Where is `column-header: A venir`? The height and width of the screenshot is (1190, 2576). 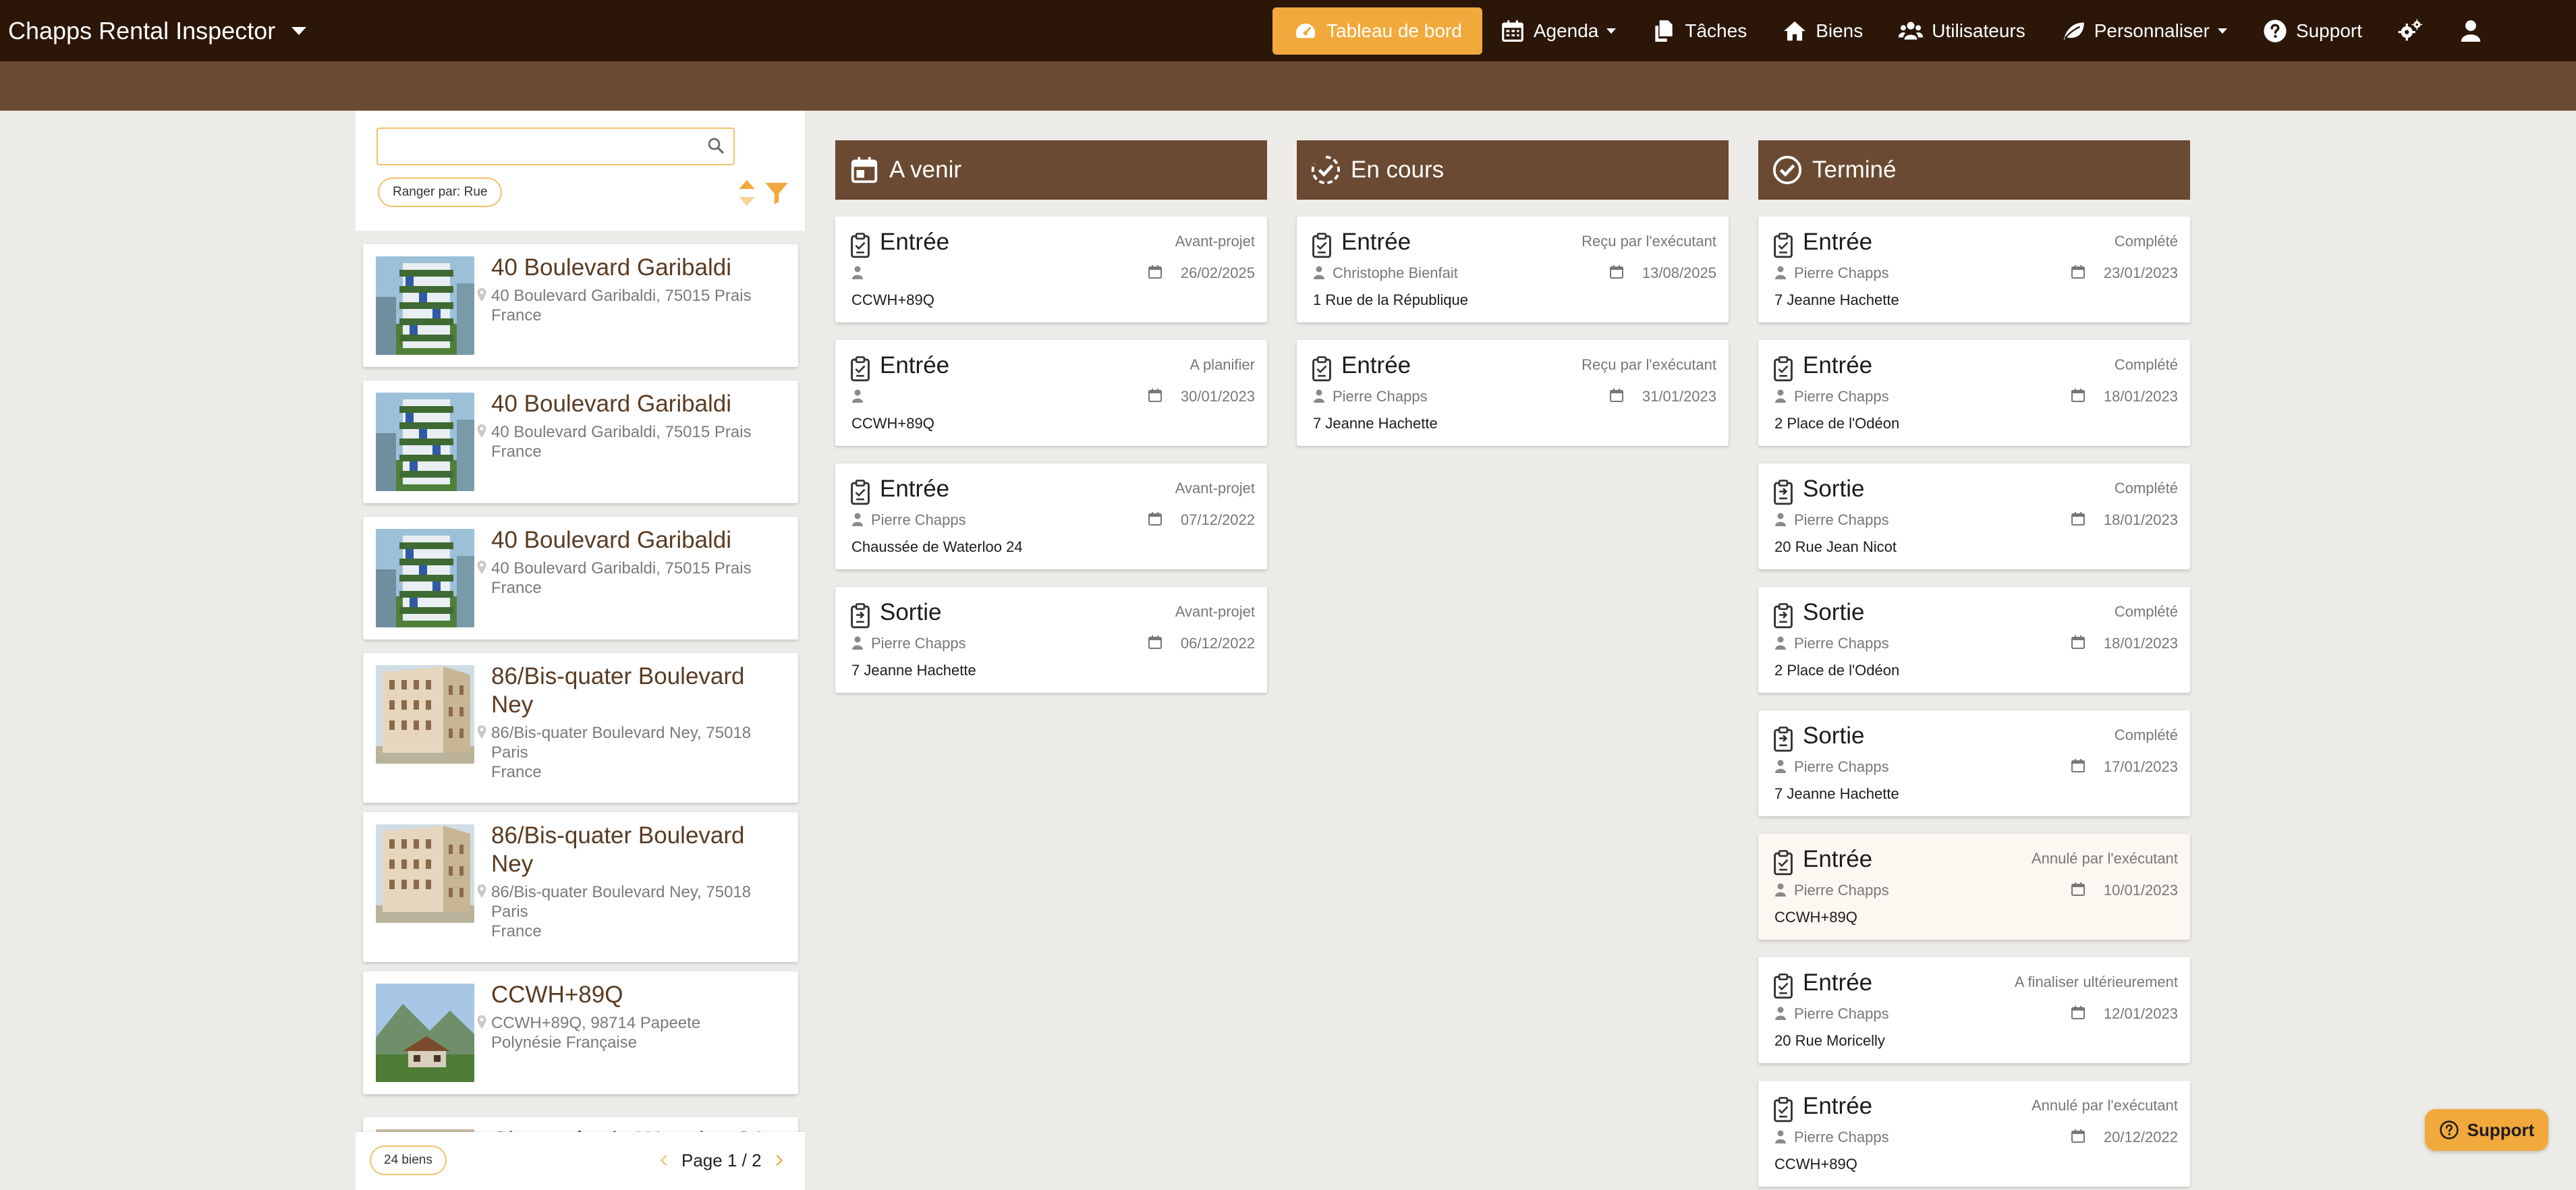 column-header: A venir is located at coordinates (1051, 170).